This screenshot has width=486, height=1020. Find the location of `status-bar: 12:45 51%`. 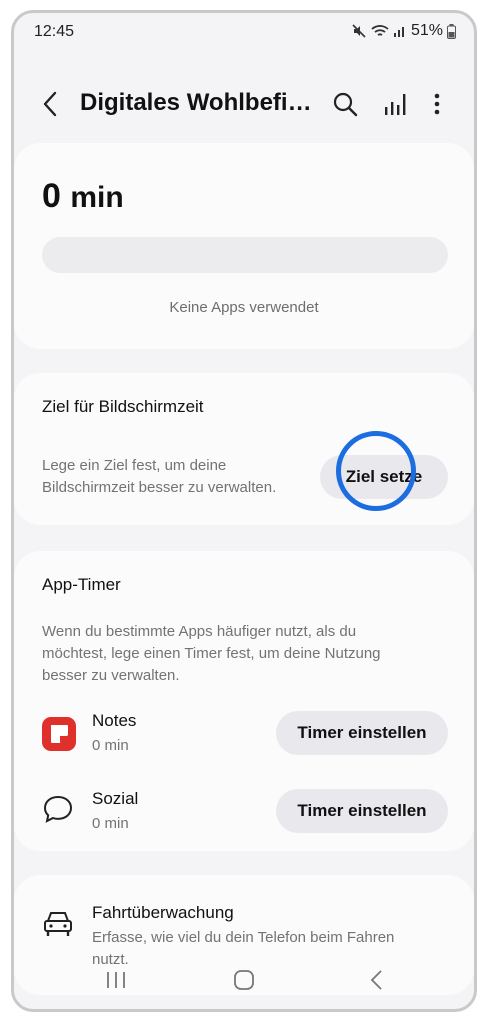

status-bar: 12:45 51% is located at coordinates (244, 32).